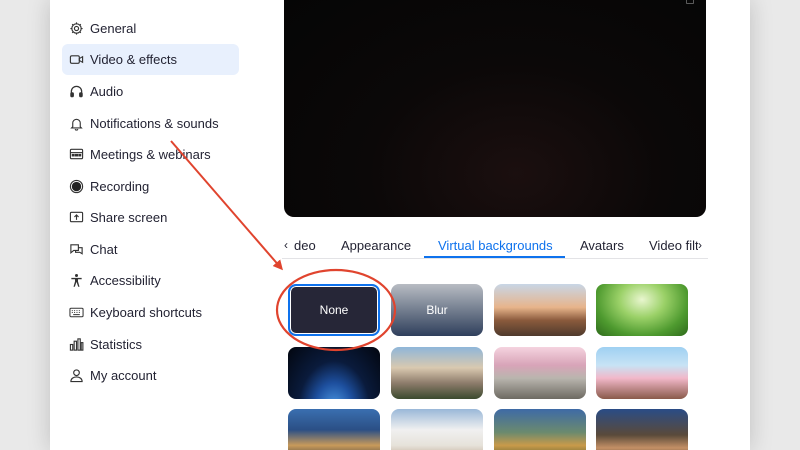 The image size is (800, 450). What do you see at coordinates (642, 310) in the screenshot?
I see `background-grass` at bounding box center [642, 310].